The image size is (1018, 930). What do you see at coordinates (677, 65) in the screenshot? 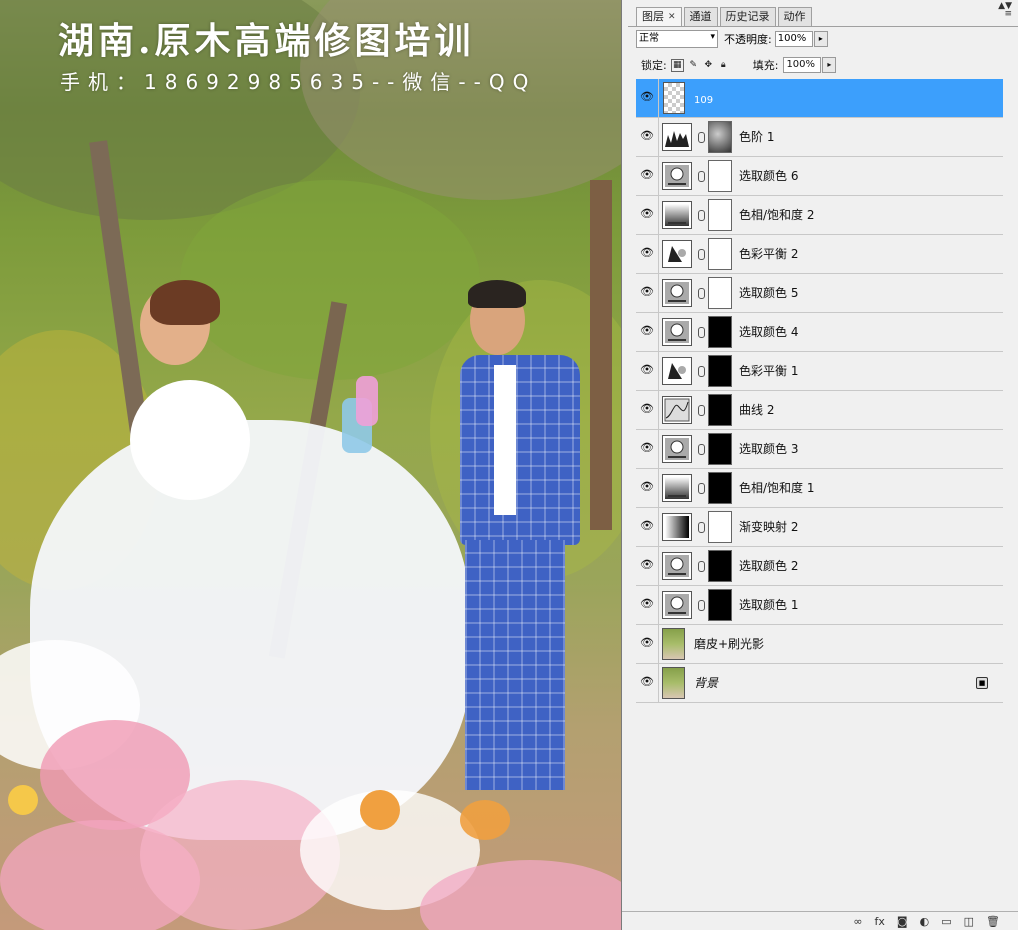
I see `lock-transparent-icon: ▦` at bounding box center [677, 65].